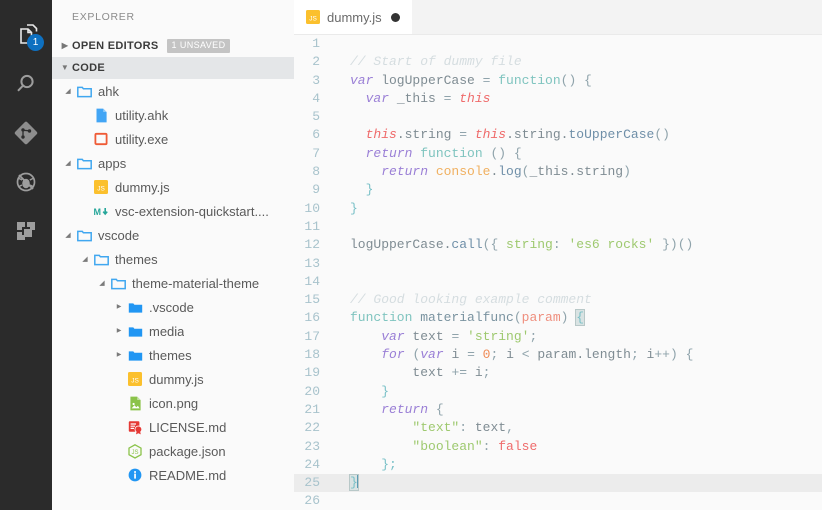  I want to click on code-line: 3 var logUpperCase = function() {, so click(558, 81).